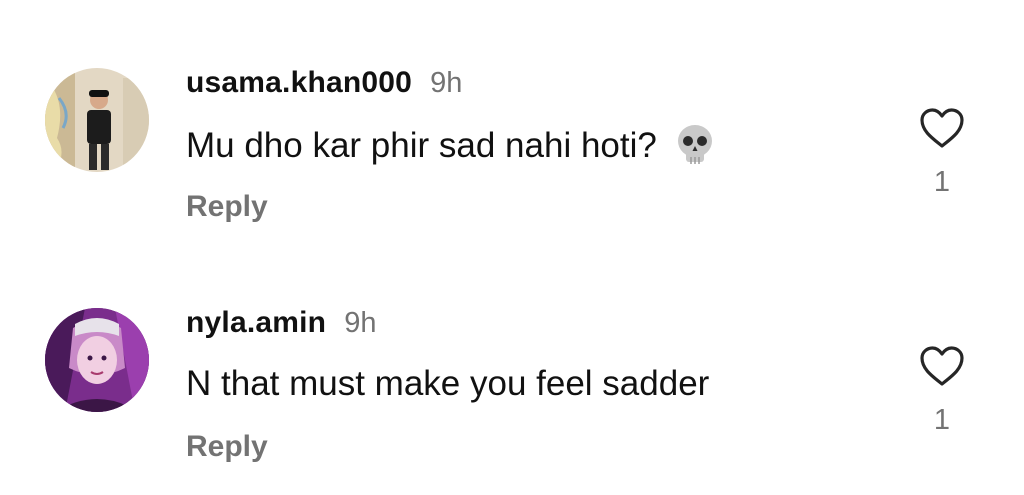 The height and width of the screenshot is (495, 1024). I want to click on skull-icon, so click(695, 146).